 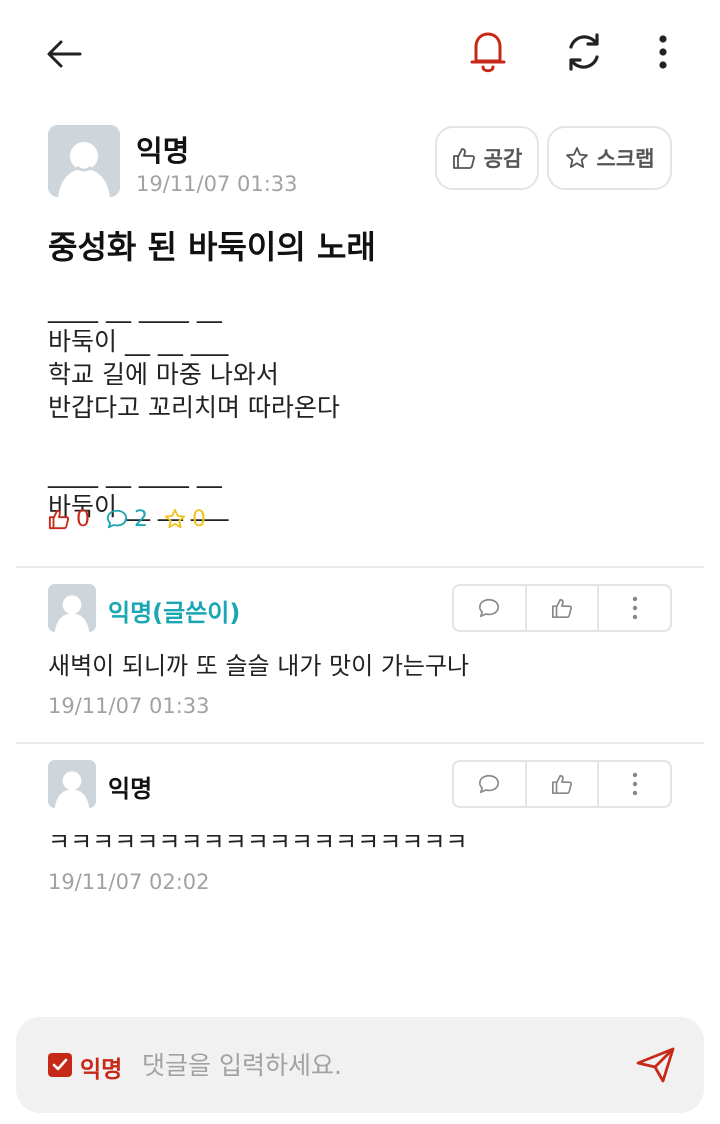 I want to click on back-arrow-icon, so click(x=64, y=54).